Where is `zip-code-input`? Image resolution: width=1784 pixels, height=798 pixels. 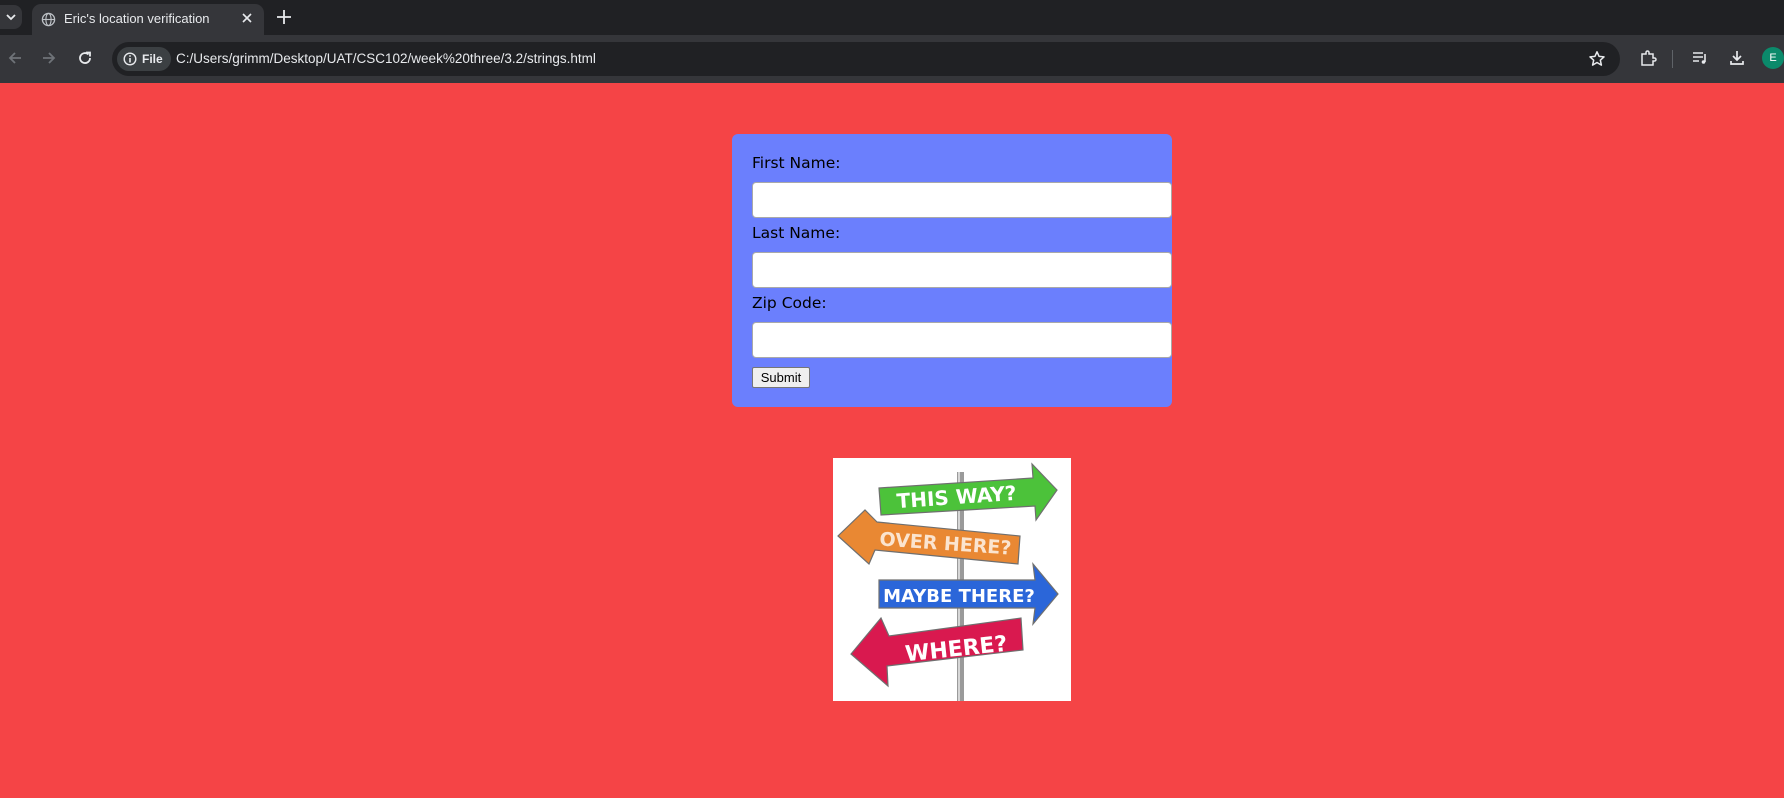 zip-code-input is located at coordinates (962, 340).